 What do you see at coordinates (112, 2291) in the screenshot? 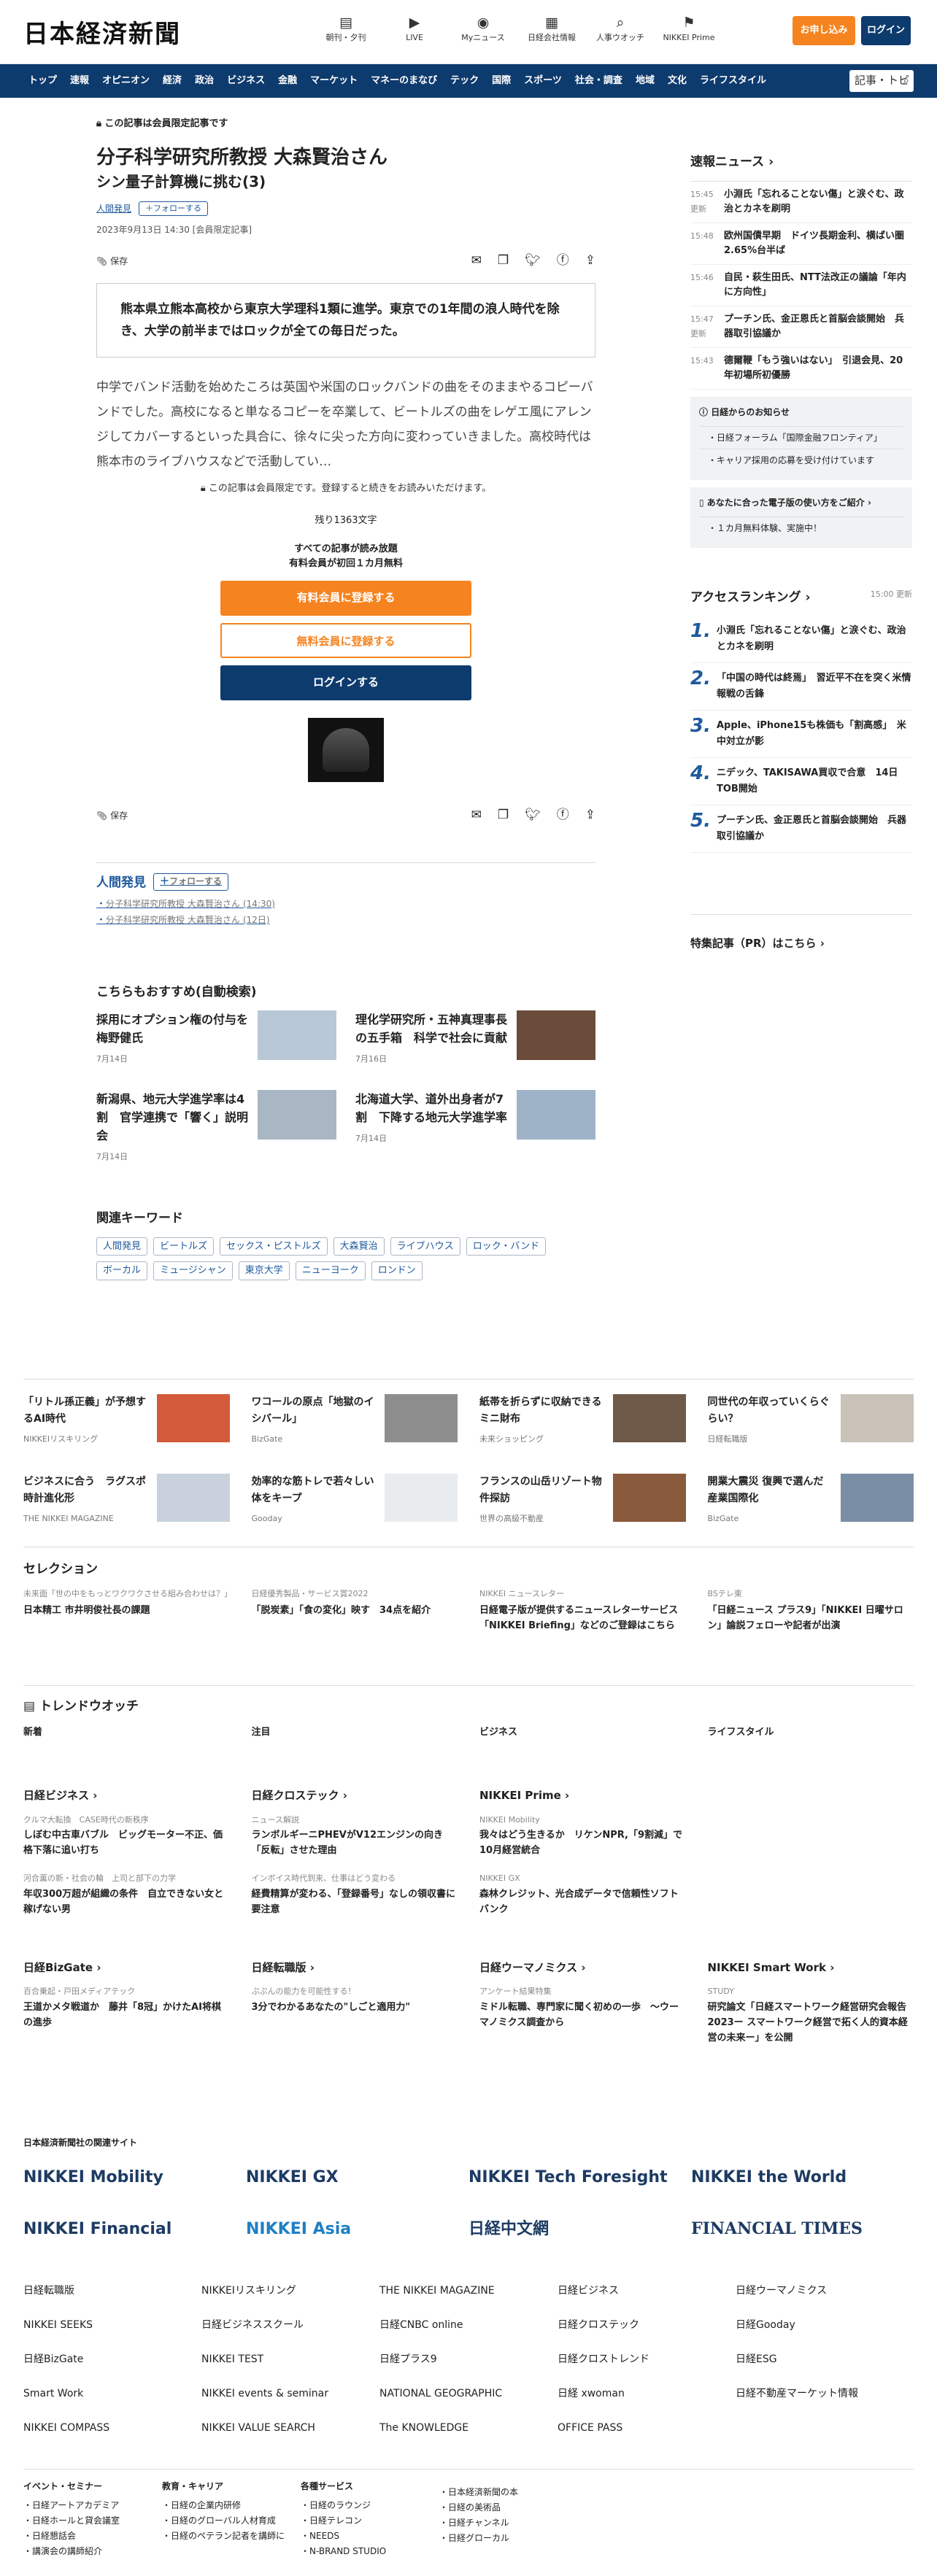
I see `group-logo: 日経転職版` at bounding box center [112, 2291].